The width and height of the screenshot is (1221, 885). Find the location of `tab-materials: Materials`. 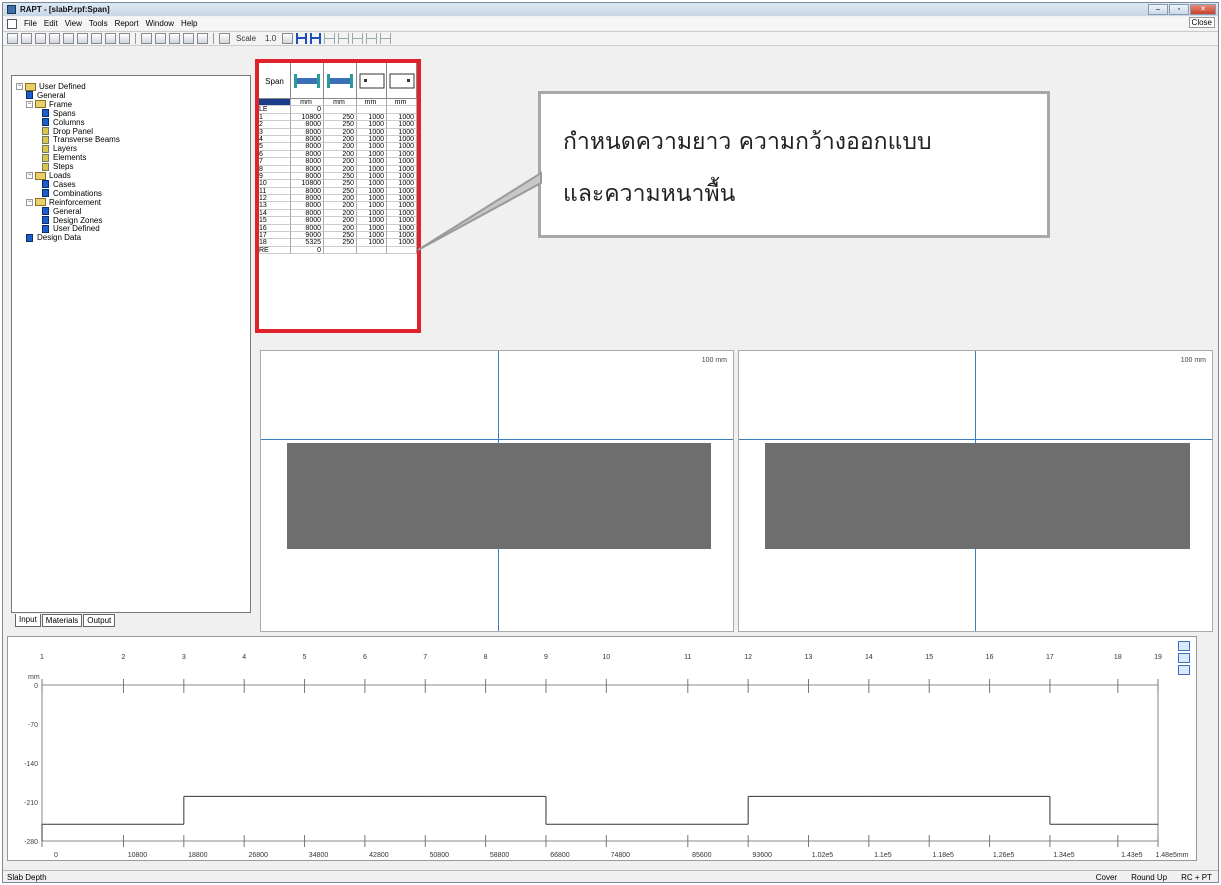

tab-materials: Materials is located at coordinates (62, 620).